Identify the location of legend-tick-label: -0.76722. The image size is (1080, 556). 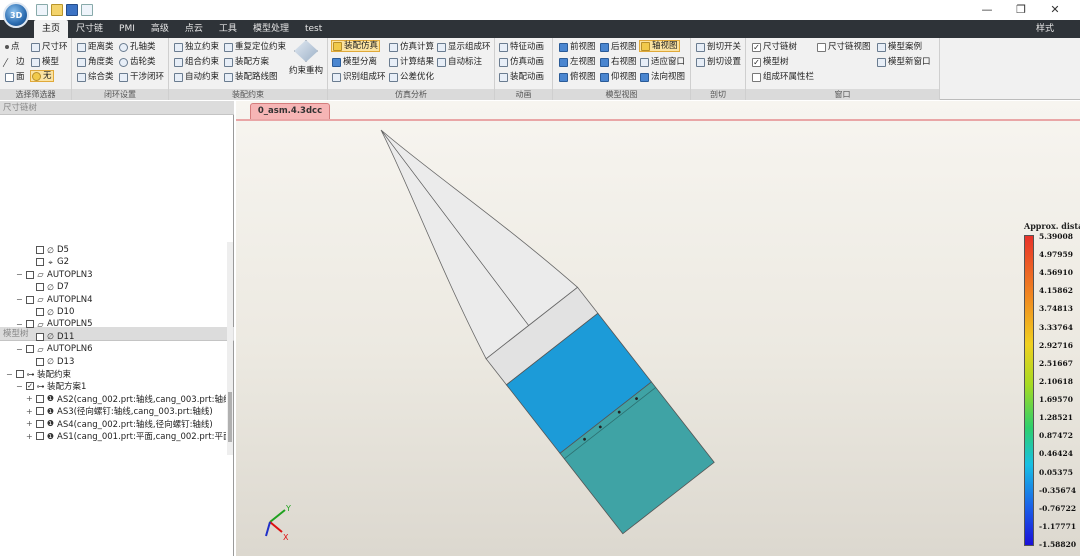
(1058, 508).